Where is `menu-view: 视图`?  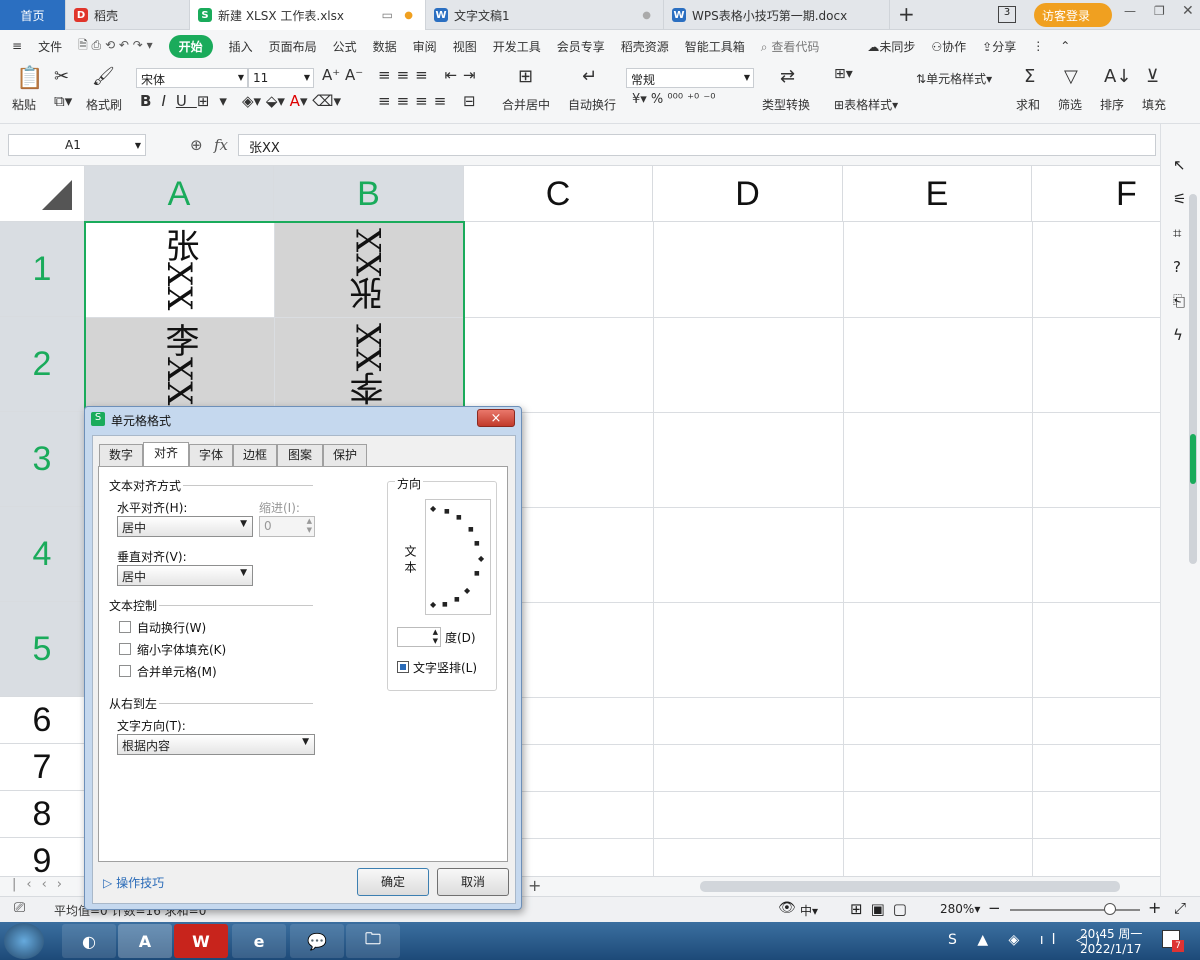 menu-view: 视图 is located at coordinates (465, 46).